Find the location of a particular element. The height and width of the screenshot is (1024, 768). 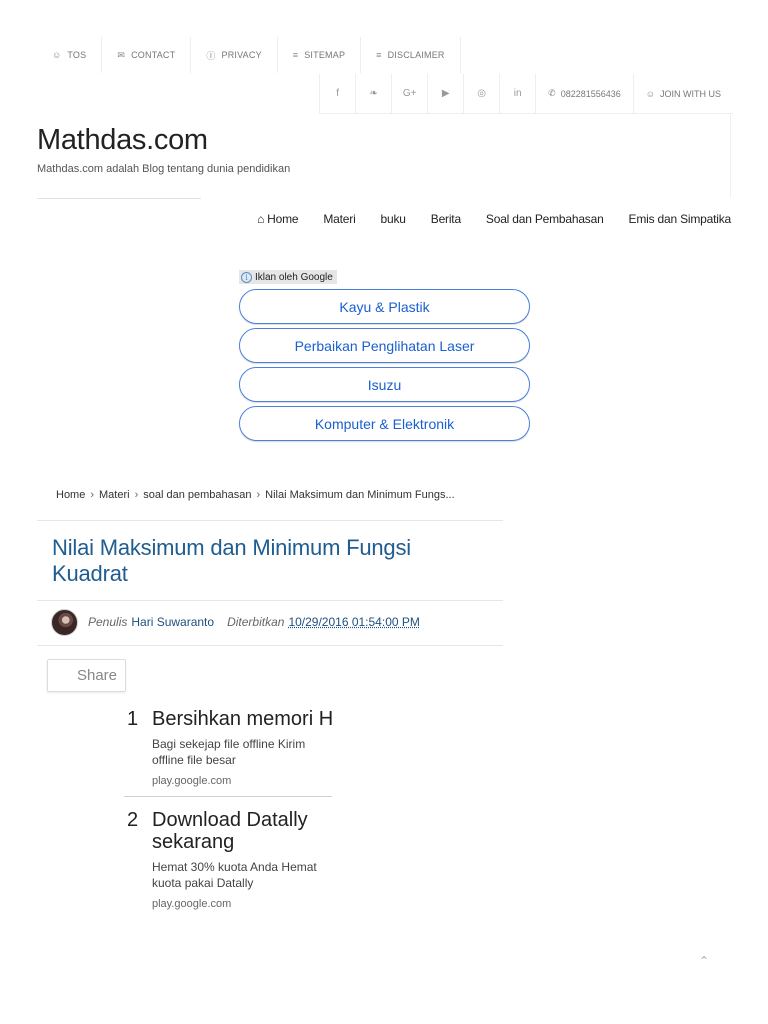

avatar is located at coordinates (64, 622).